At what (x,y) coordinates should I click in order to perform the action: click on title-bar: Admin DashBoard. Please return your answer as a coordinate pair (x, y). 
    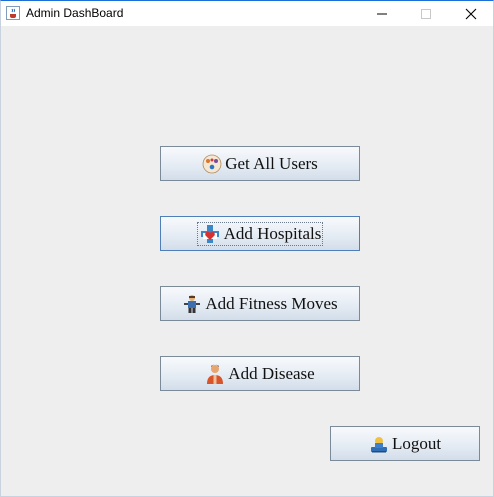
    Looking at the image, I should click on (247, 13).